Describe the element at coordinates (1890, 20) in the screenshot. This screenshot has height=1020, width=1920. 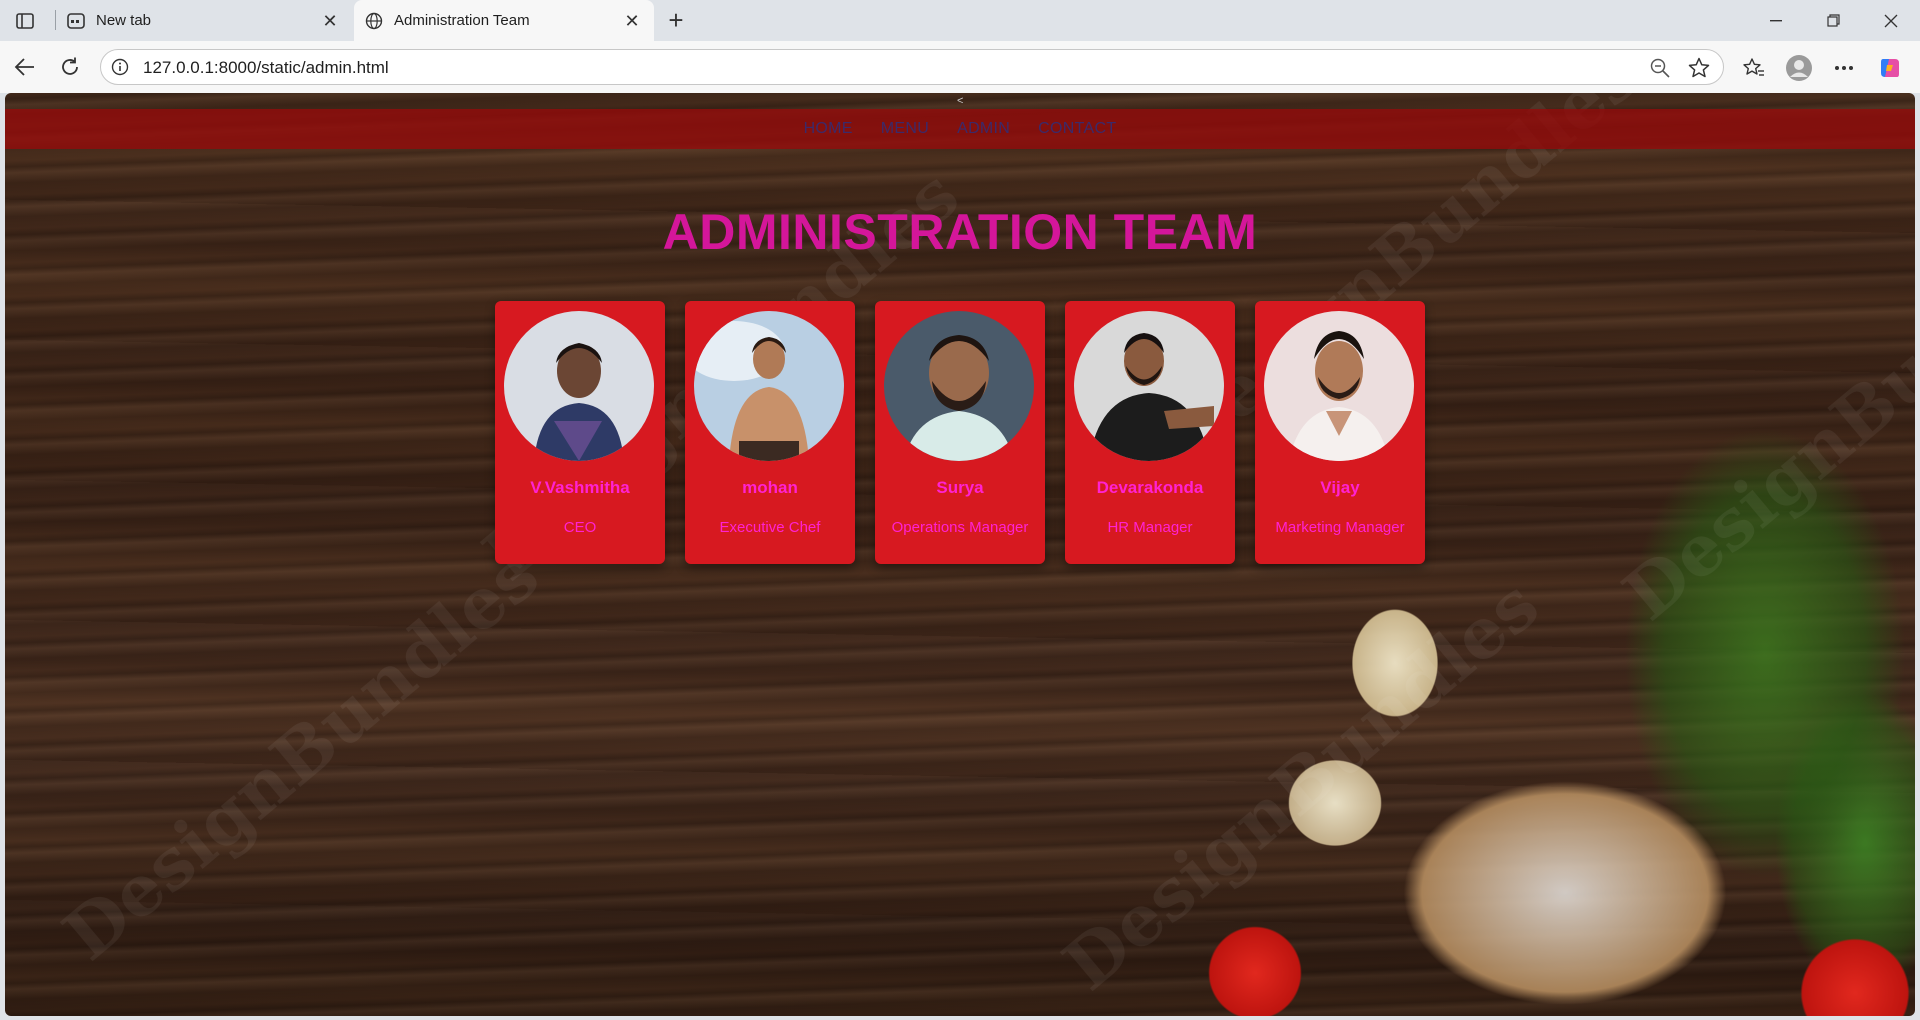
I see `close-window-icon` at that location.